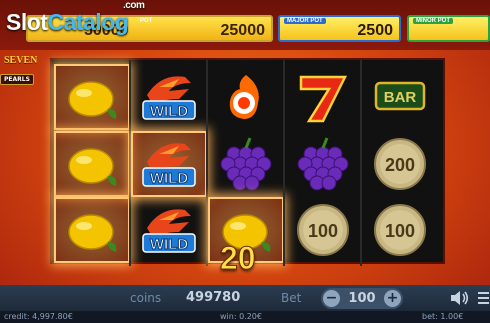  What do you see at coordinates (38, 316) in the screenshot?
I see `credit-text: credit: 4,997.80€` at bounding box center [38, 316].